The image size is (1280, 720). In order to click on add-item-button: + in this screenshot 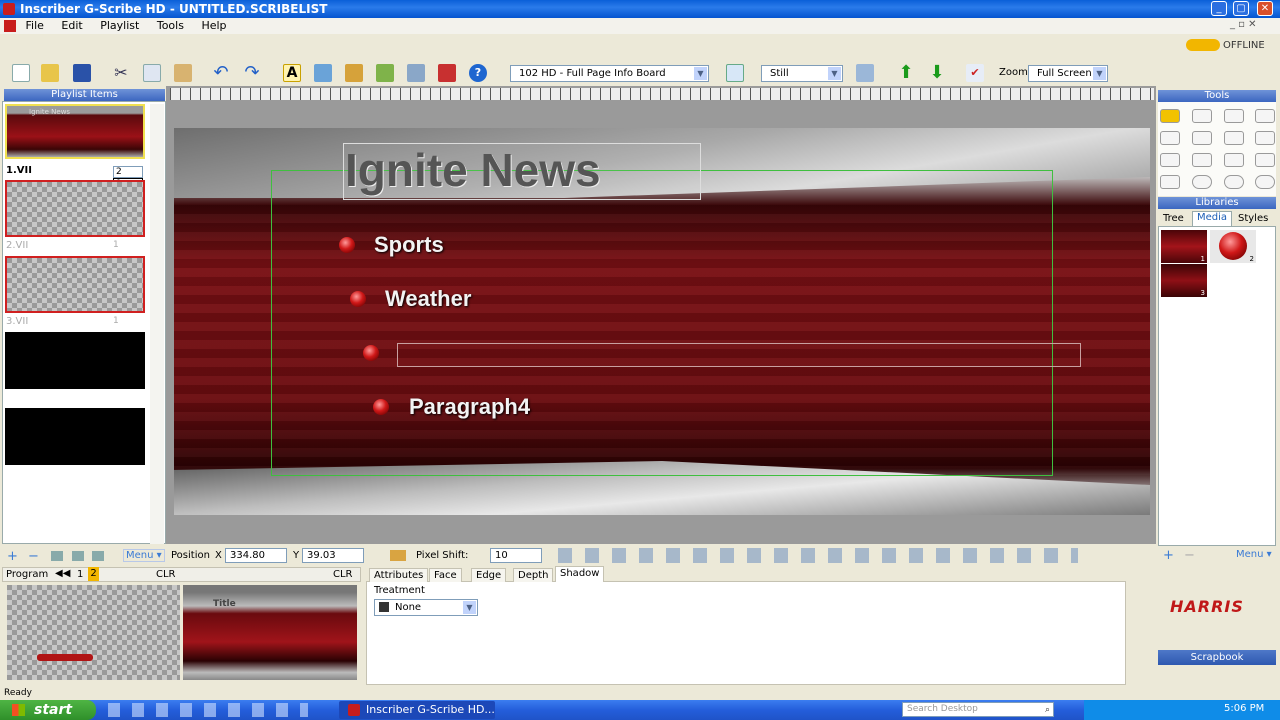, I will do `click(12, 556)`.